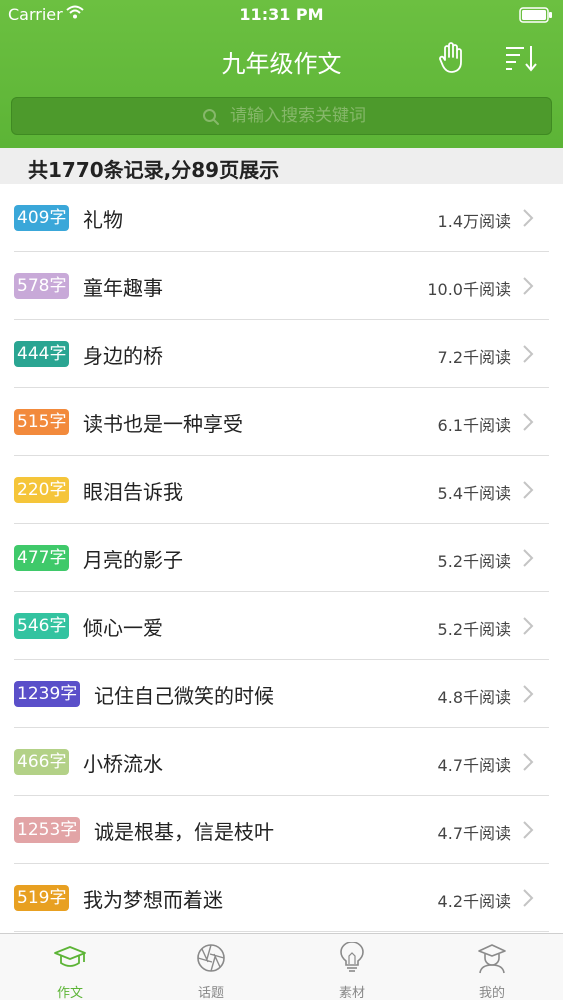  What do you see at coordinates (133, 492) in the screenshot?
I see `article-title: 眼泪告诉我` at bounding box center [133, 492].